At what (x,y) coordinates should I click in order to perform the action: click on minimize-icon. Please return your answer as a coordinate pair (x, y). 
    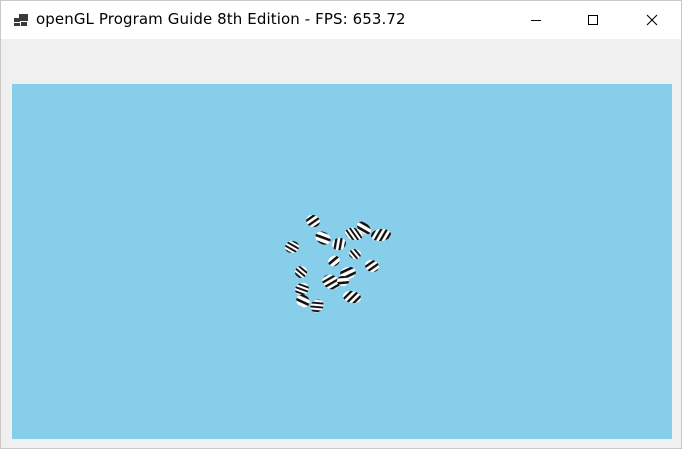
    Looking at the image, I should click on (536, 20).